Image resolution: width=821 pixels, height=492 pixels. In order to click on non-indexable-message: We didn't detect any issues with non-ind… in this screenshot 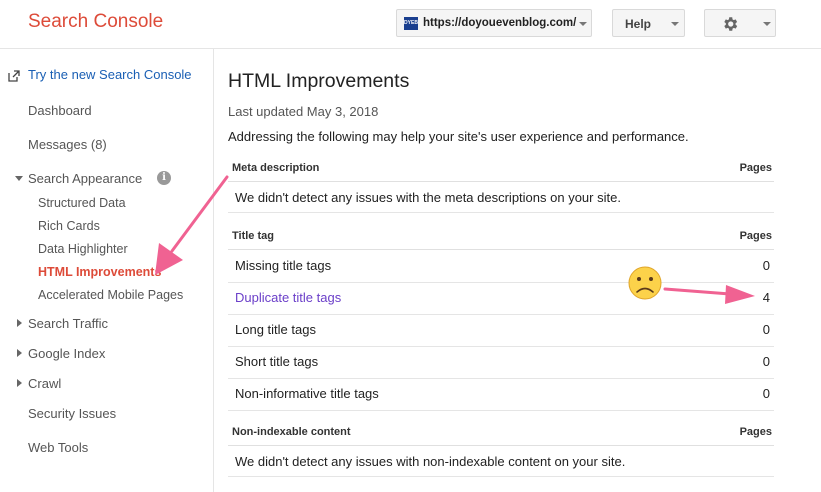, I will do `click(501, 461)`.